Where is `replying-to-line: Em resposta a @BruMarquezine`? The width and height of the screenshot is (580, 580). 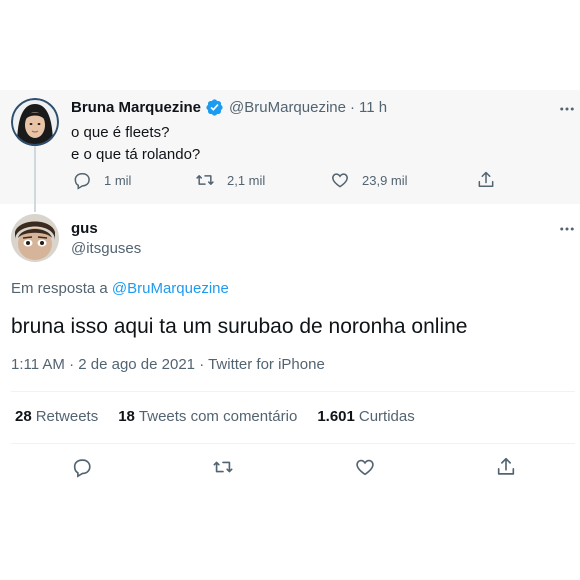 replying-to-line: Em resposta a @BruMarquezine is located at coordinates (120, 288).